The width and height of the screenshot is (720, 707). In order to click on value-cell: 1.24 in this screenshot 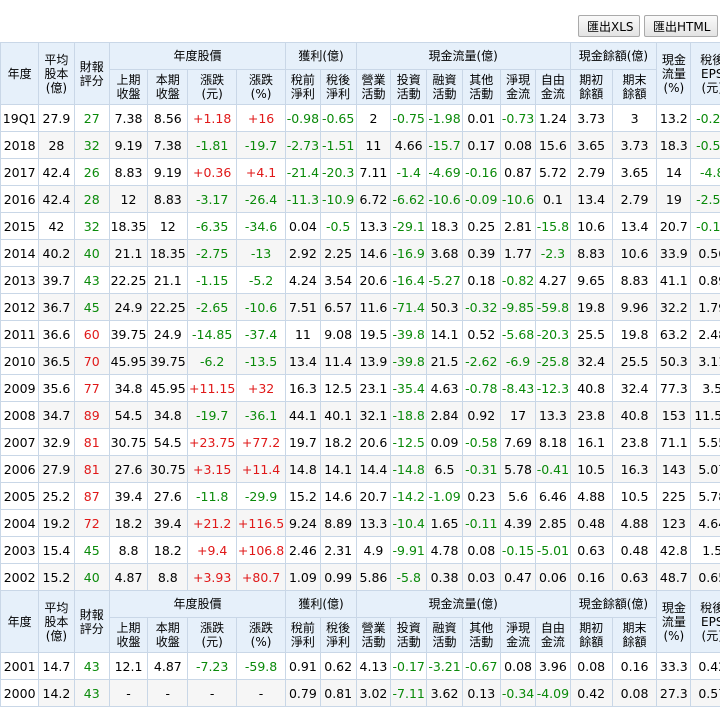, I will do `click(553, 118)`.